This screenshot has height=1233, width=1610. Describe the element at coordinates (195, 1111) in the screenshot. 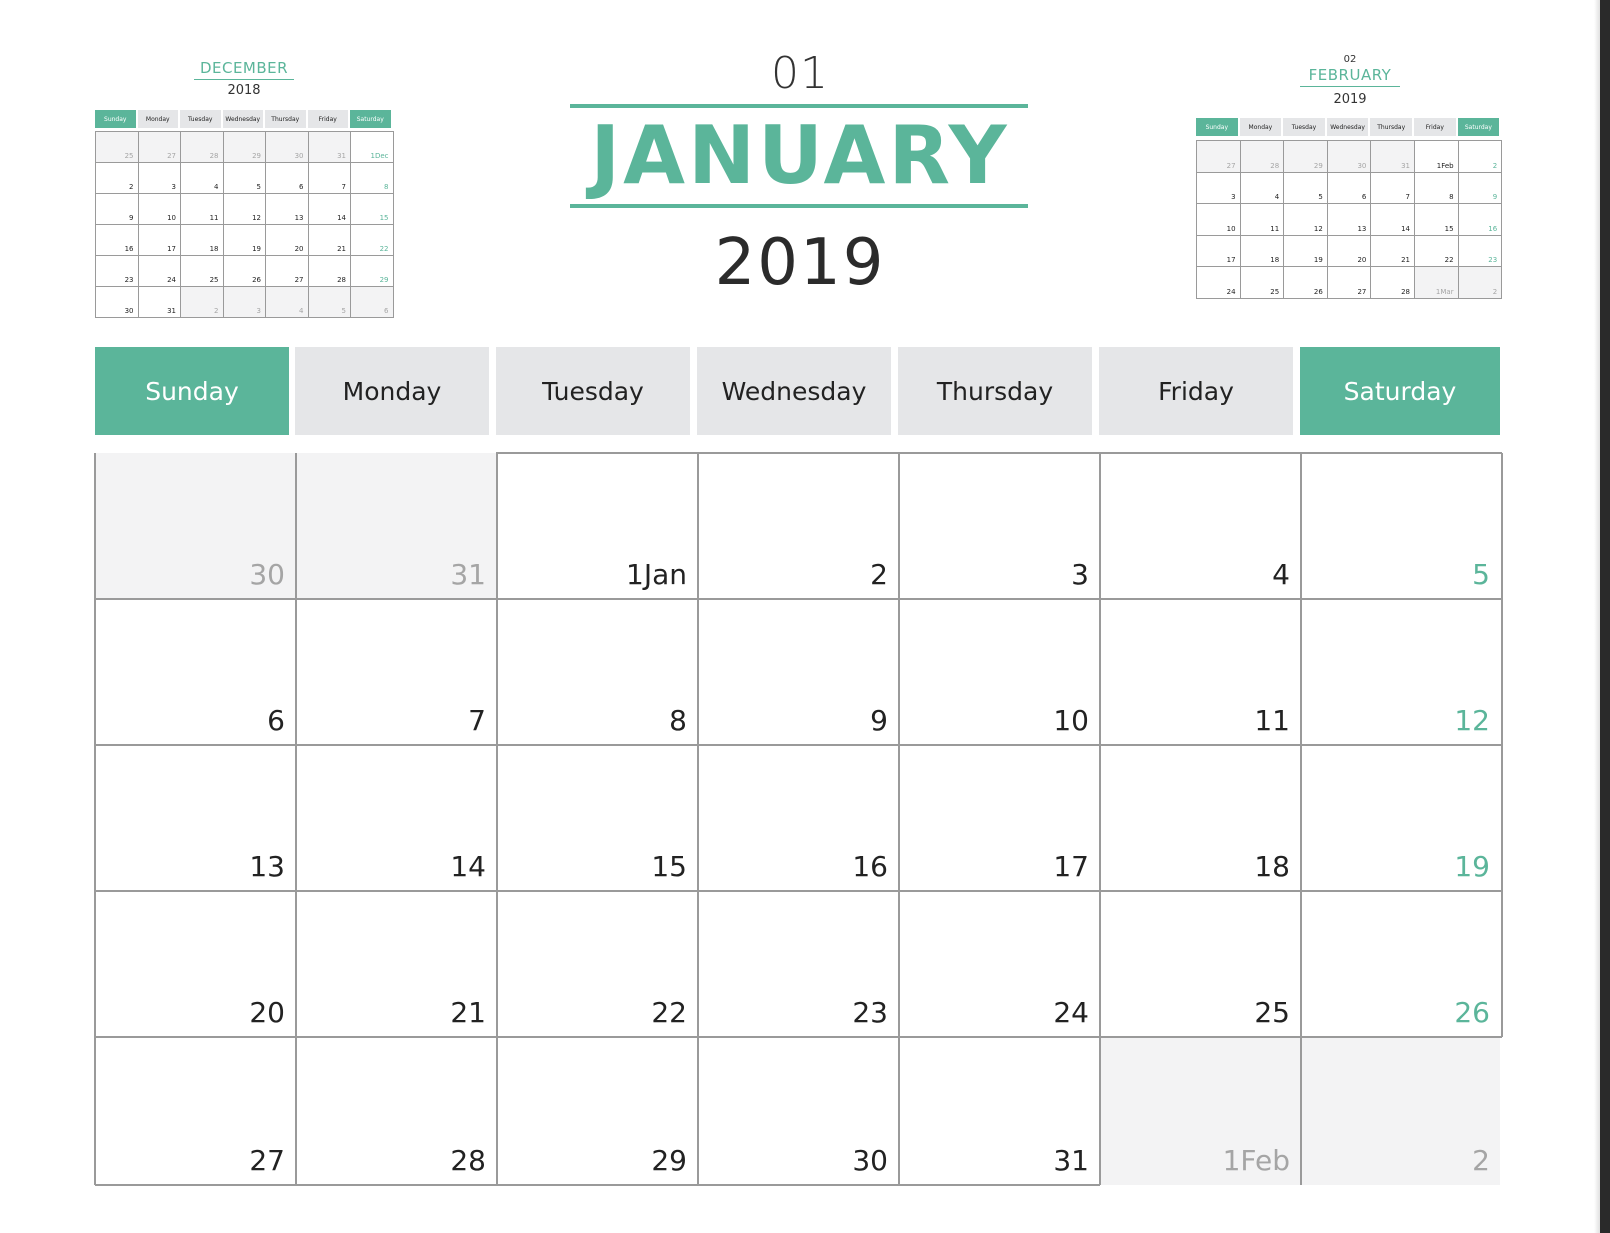

I see `day-cell: 27` at that location.